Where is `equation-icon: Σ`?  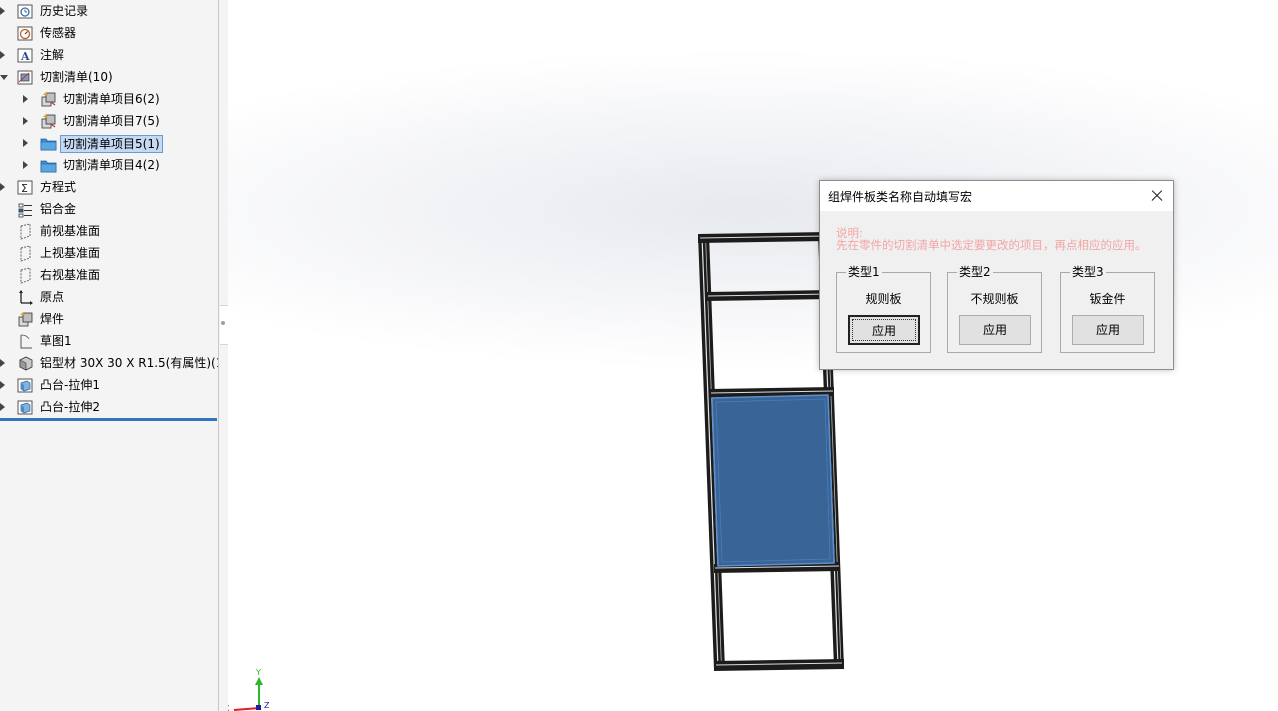
equation-icon: Σ is located at coordinates (25, 187).